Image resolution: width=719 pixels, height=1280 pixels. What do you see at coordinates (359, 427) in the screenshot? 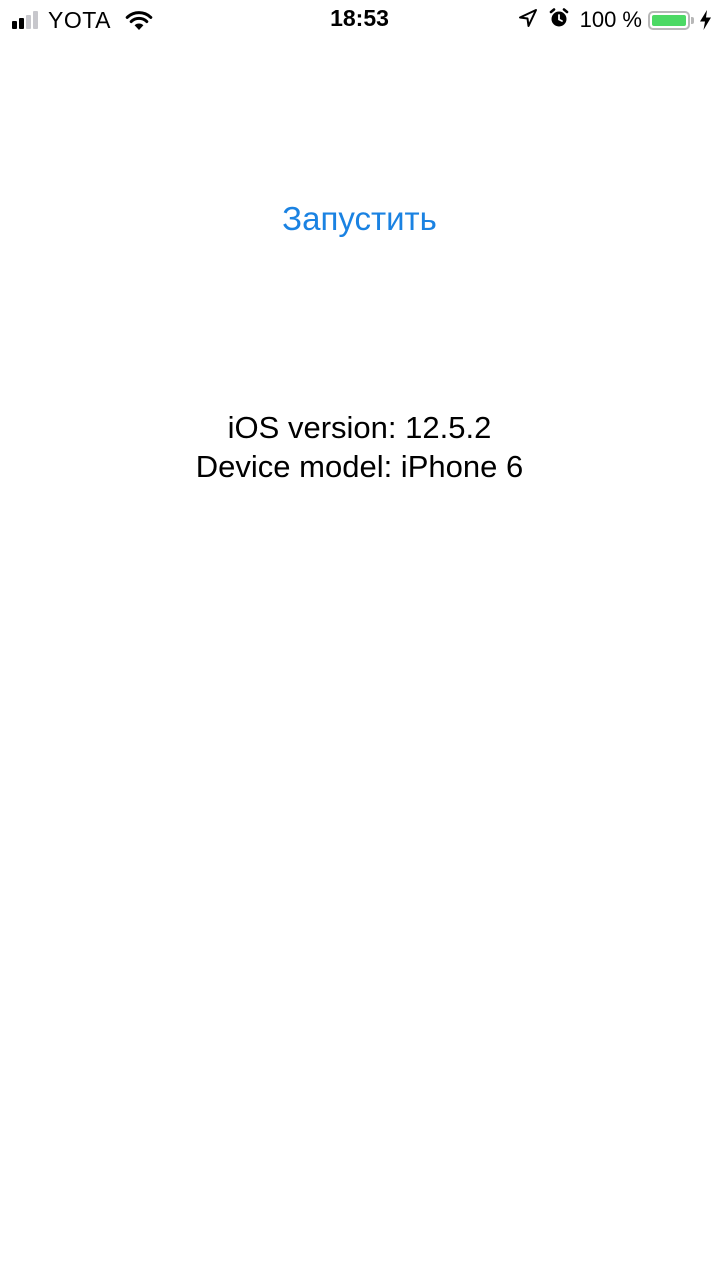
I see `ios-version-label: iOS version: 12.5.2` at bounding box center [359, 427].